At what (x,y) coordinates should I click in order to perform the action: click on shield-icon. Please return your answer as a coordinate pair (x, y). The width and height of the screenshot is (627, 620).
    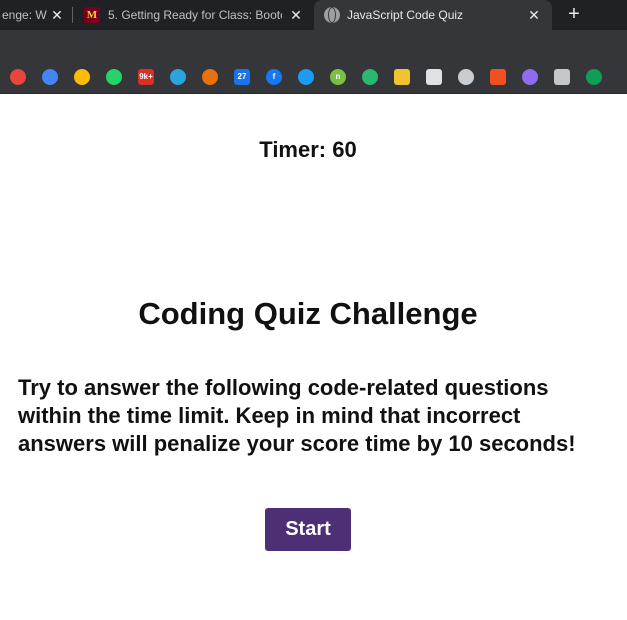
    Looking at the image, I should click on (370, 77).